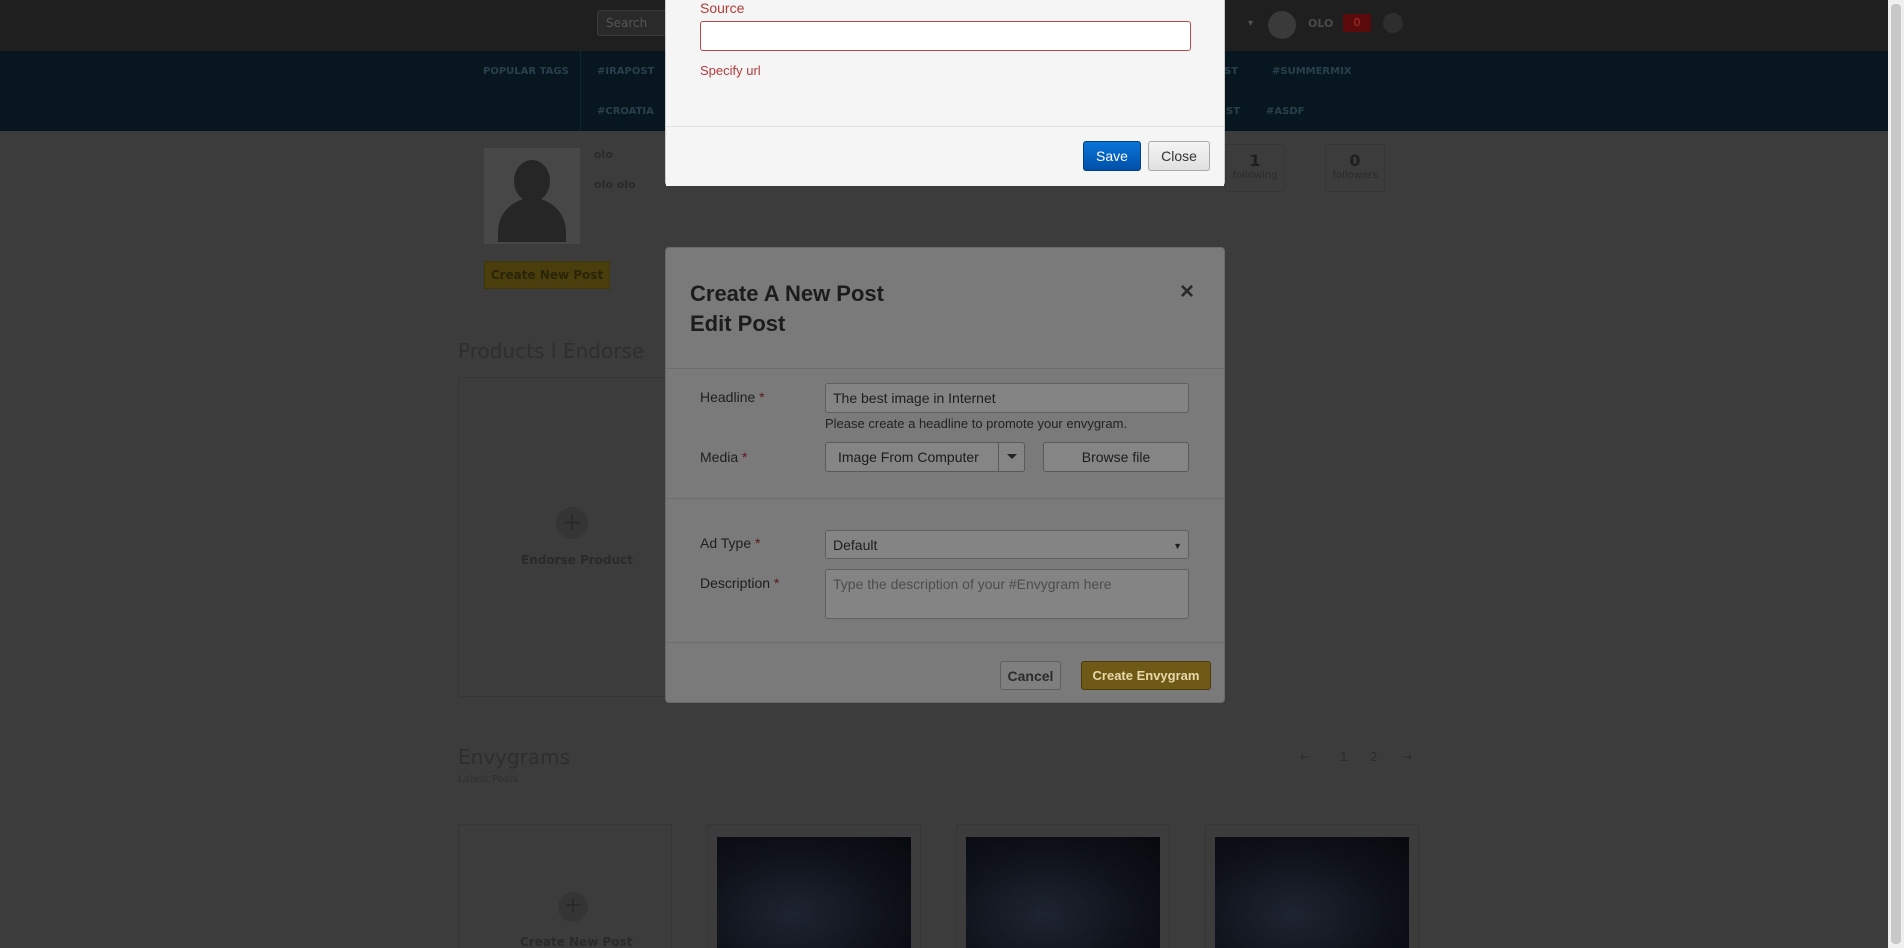 This screenshot has height=948, width=1904. Describe the element at coordinates (998, 457) in the screenshot. I see `dropdown-divider` at that location.